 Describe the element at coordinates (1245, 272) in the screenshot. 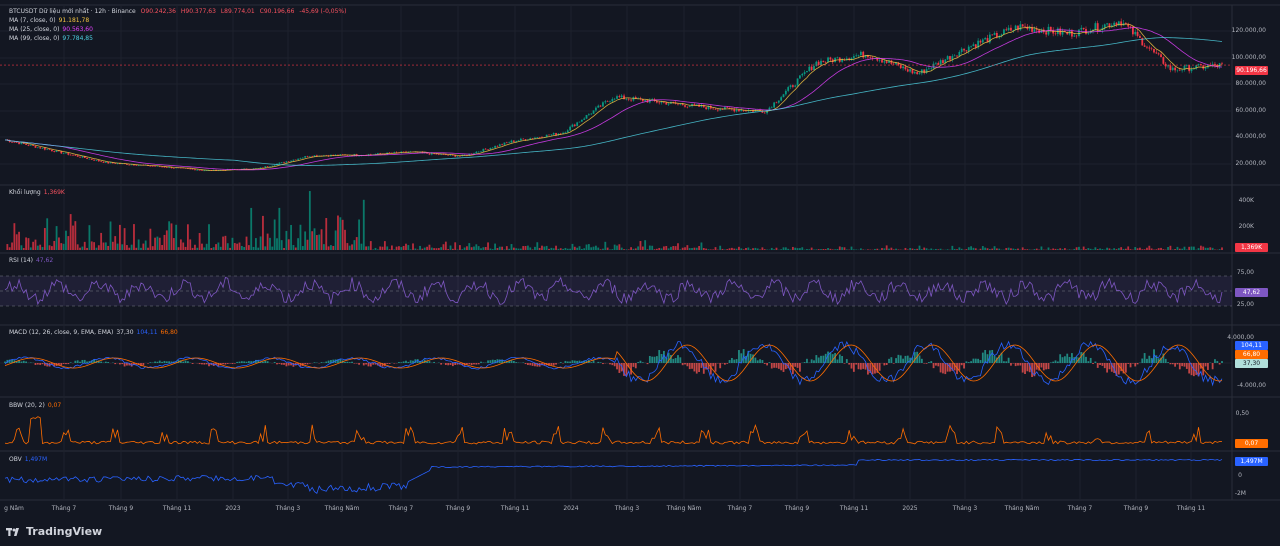

I see `rsi-tick: 75,00` at that location.